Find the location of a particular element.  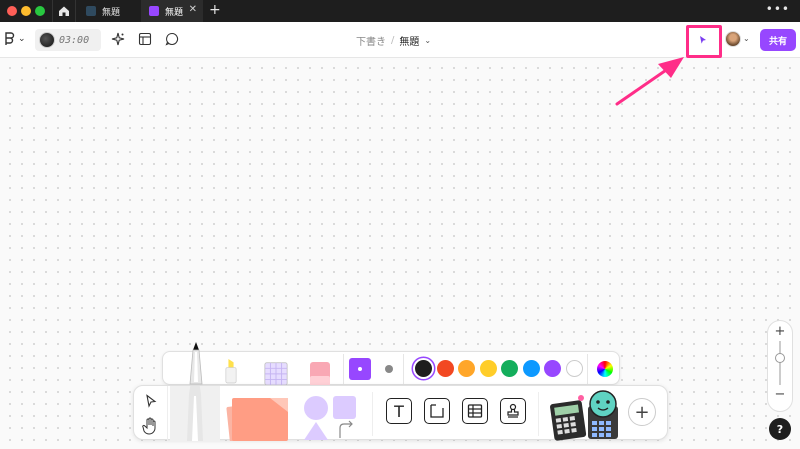

drawing-palette is located at coordinates (391, 364).